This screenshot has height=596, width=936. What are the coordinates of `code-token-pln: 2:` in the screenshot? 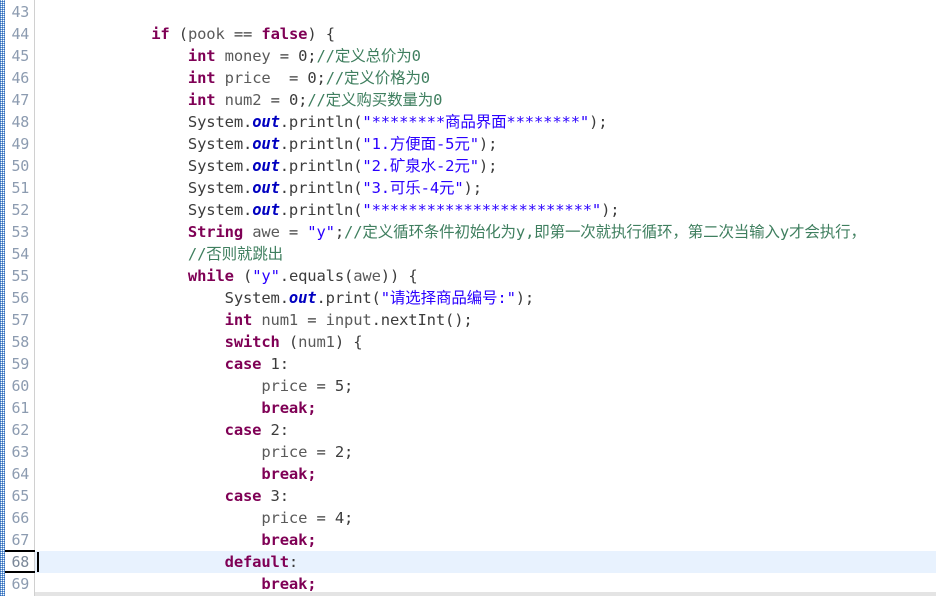 It's located at (275, 430).